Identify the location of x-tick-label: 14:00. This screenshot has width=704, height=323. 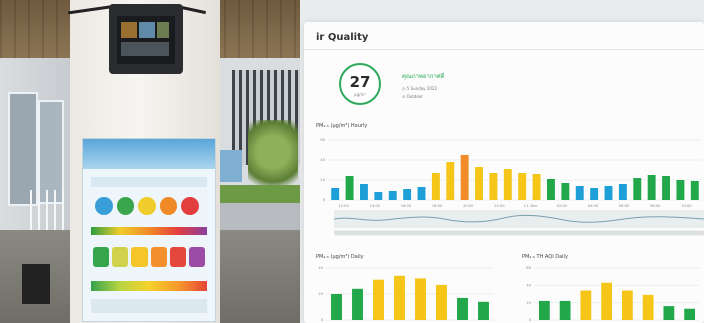
(375, 206).